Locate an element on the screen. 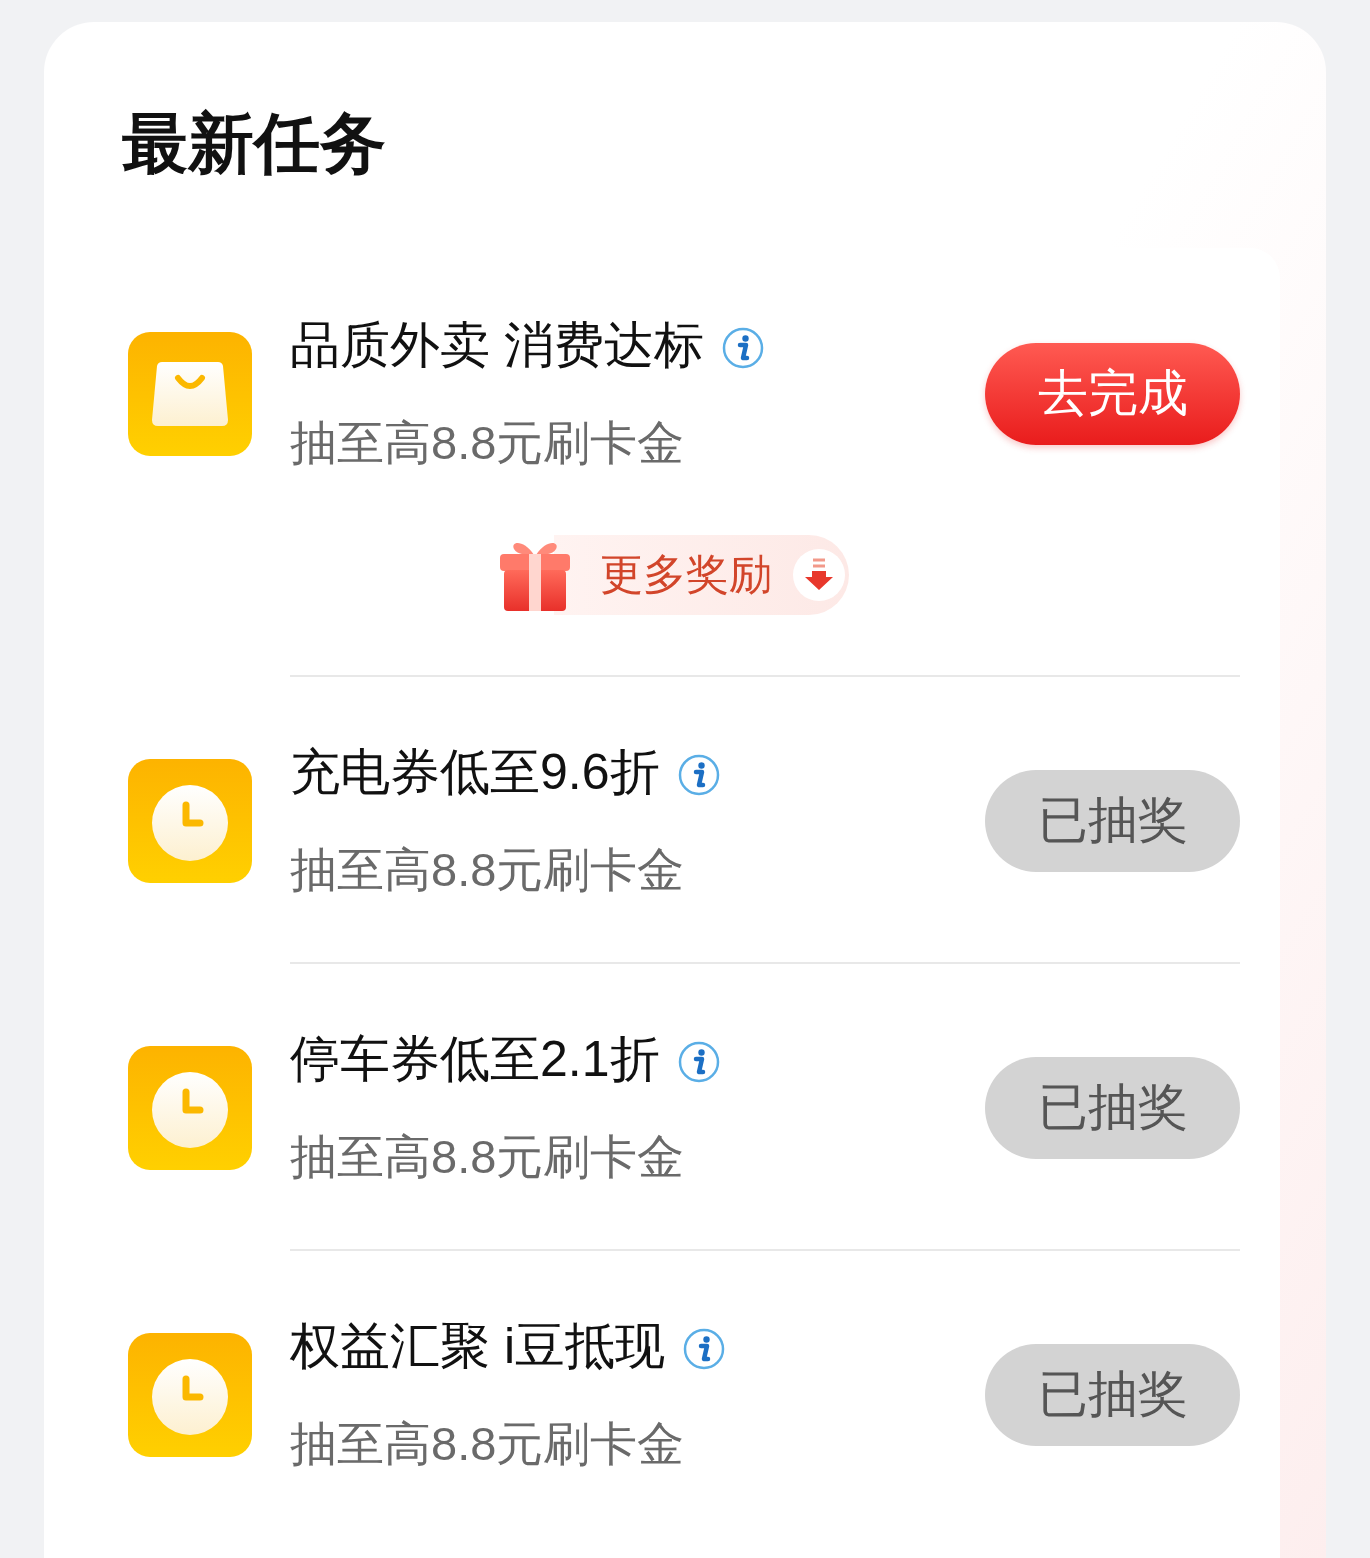 The height and width of the screenshot is (1558, 1370). complete-task-button: 去完成 is located at coordinates (1112, 393).